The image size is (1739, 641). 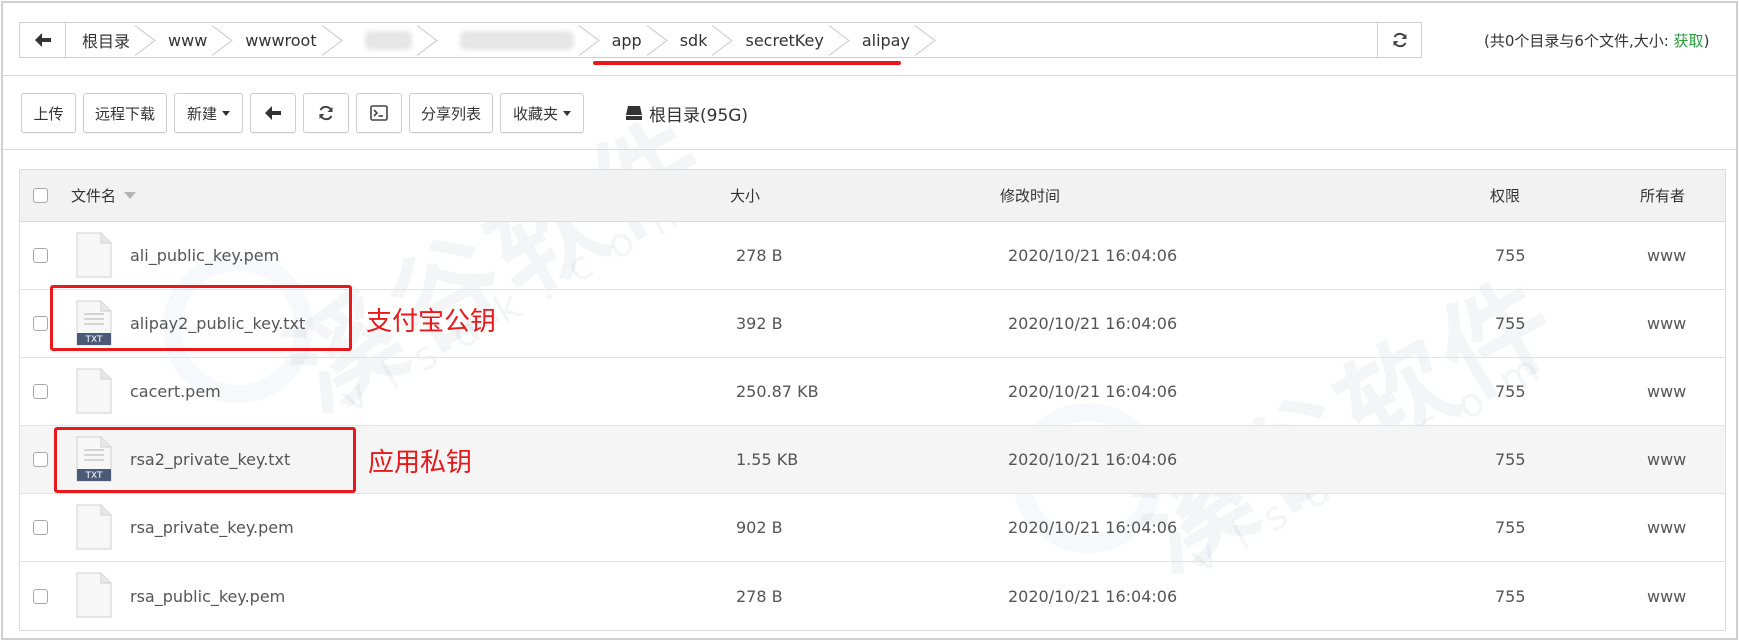 I want to click on new-dropdown-button: 新建, so click(x=208, y=113).